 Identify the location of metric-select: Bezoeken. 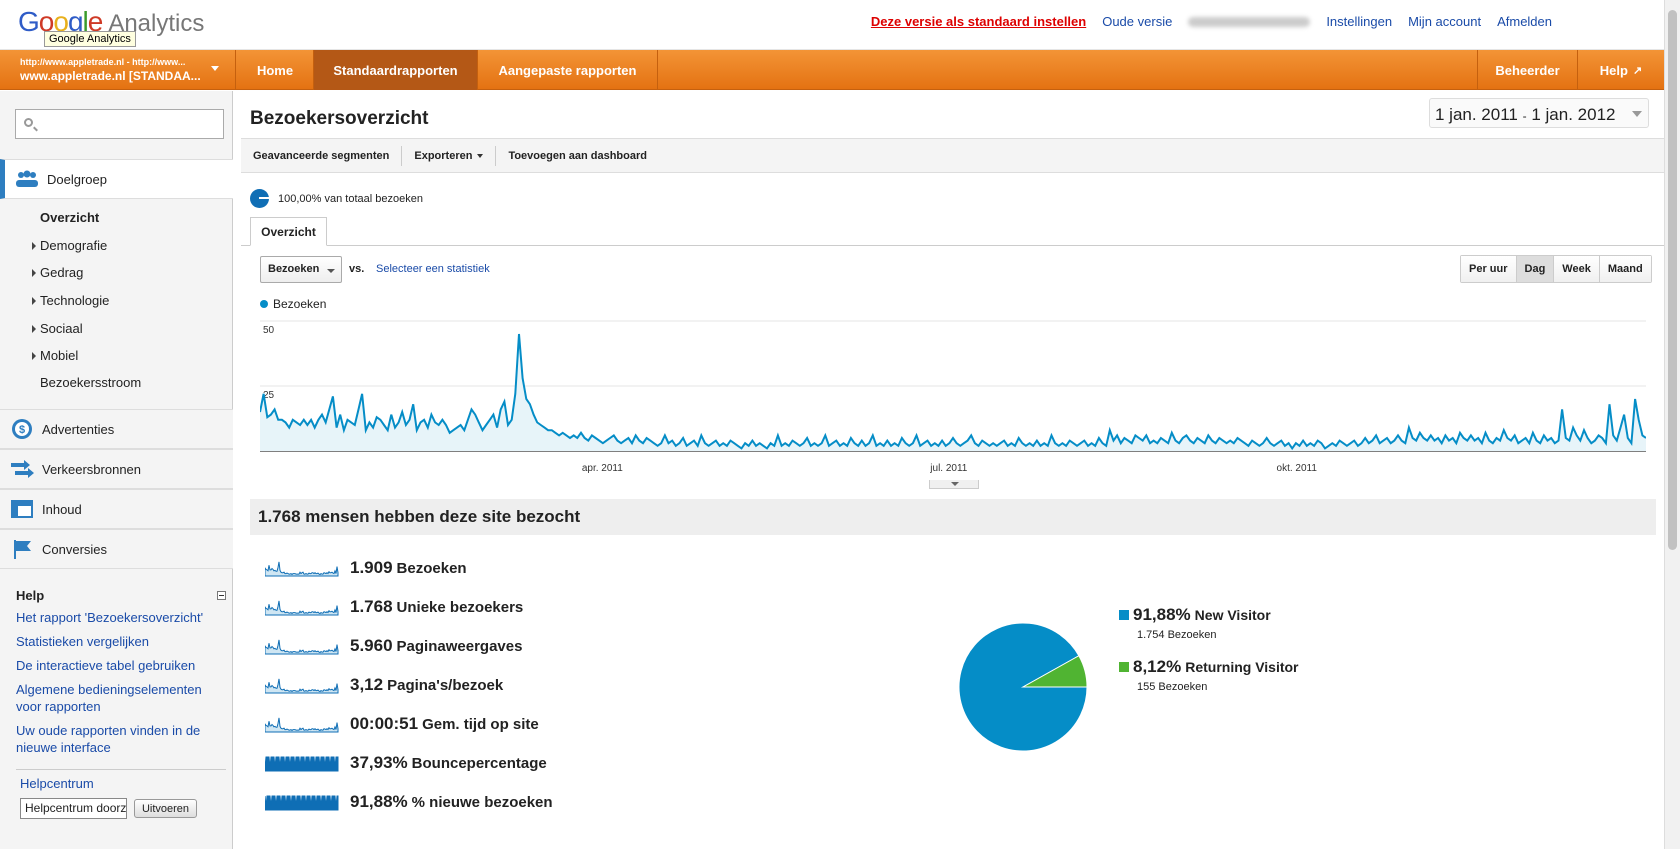
(301, 269).